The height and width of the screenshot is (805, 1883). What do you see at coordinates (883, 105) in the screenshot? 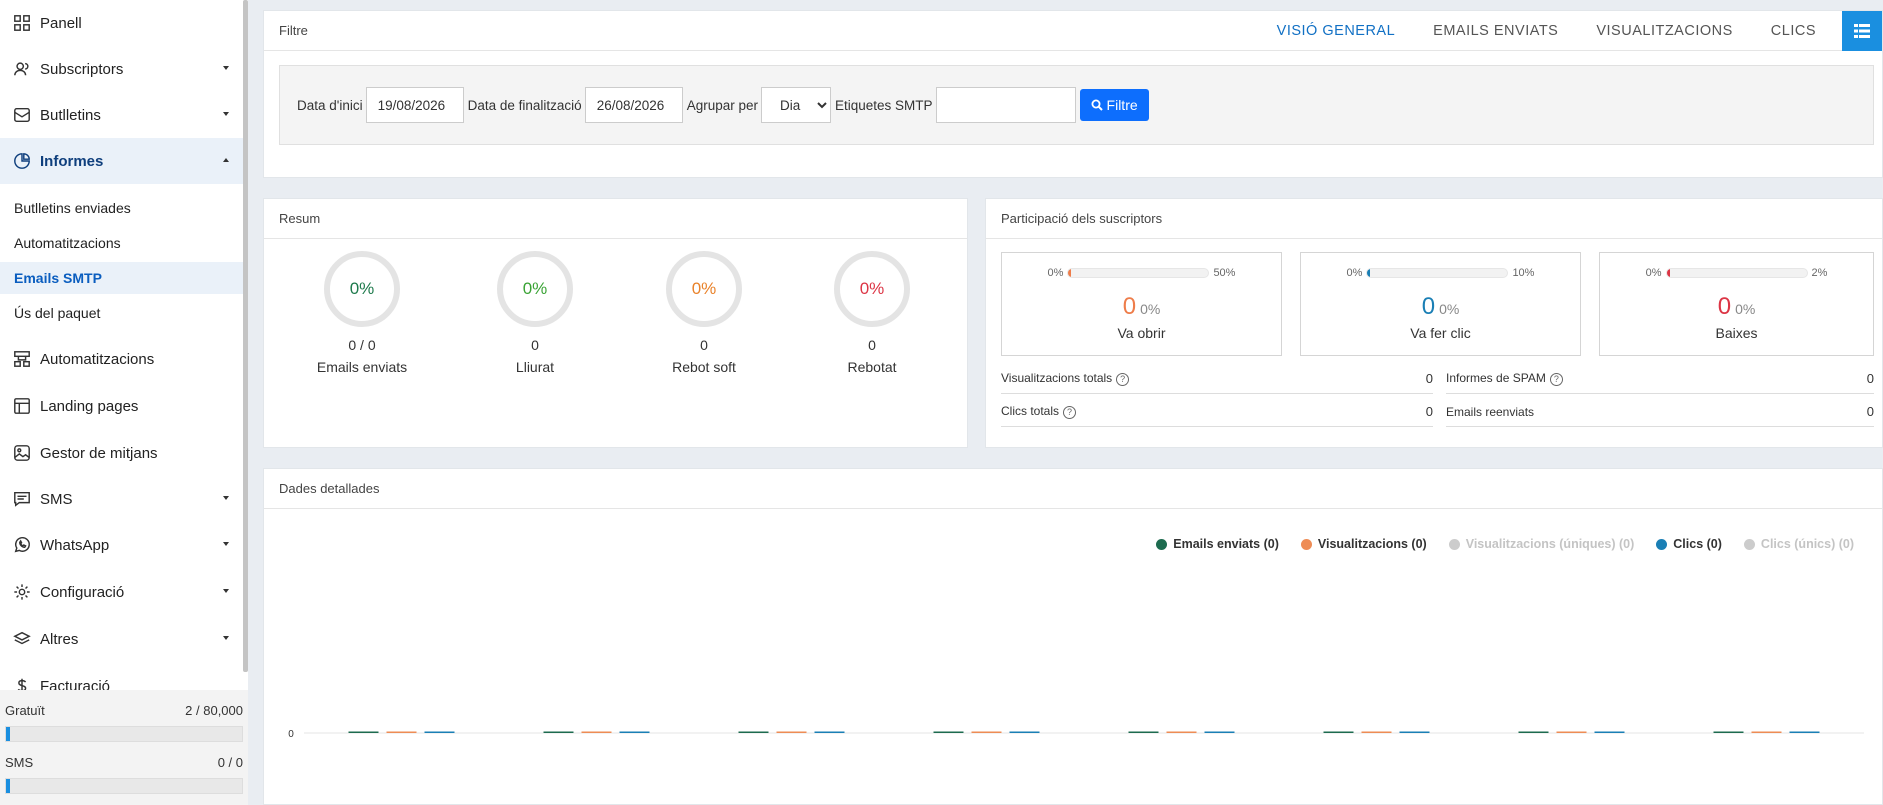
I see `smtp-tags-label: Etiquetes SMTP` at bounding box center [883, 105].